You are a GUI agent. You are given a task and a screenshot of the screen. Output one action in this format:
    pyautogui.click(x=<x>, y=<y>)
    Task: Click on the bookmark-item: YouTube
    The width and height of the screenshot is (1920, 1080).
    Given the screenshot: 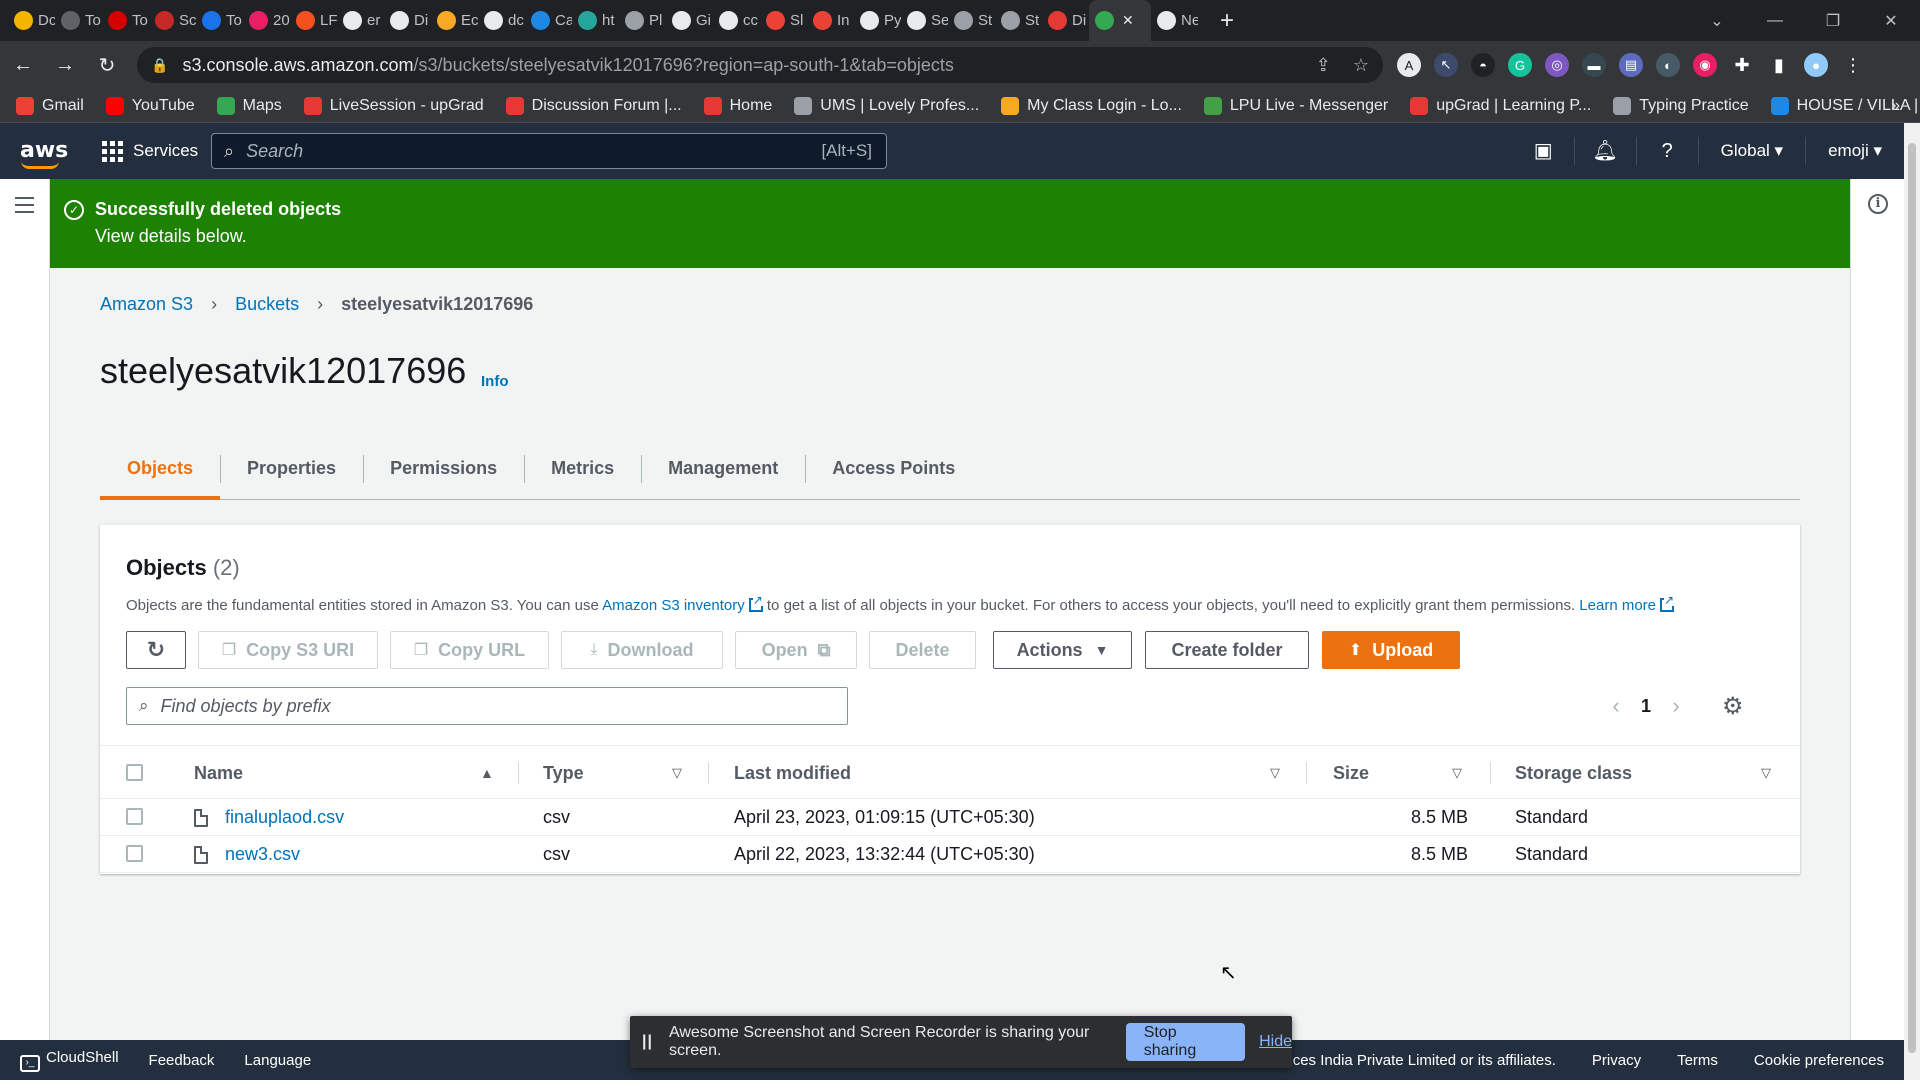 What is the action you would take?
    pyautogui.click(x=150, y=105)
    